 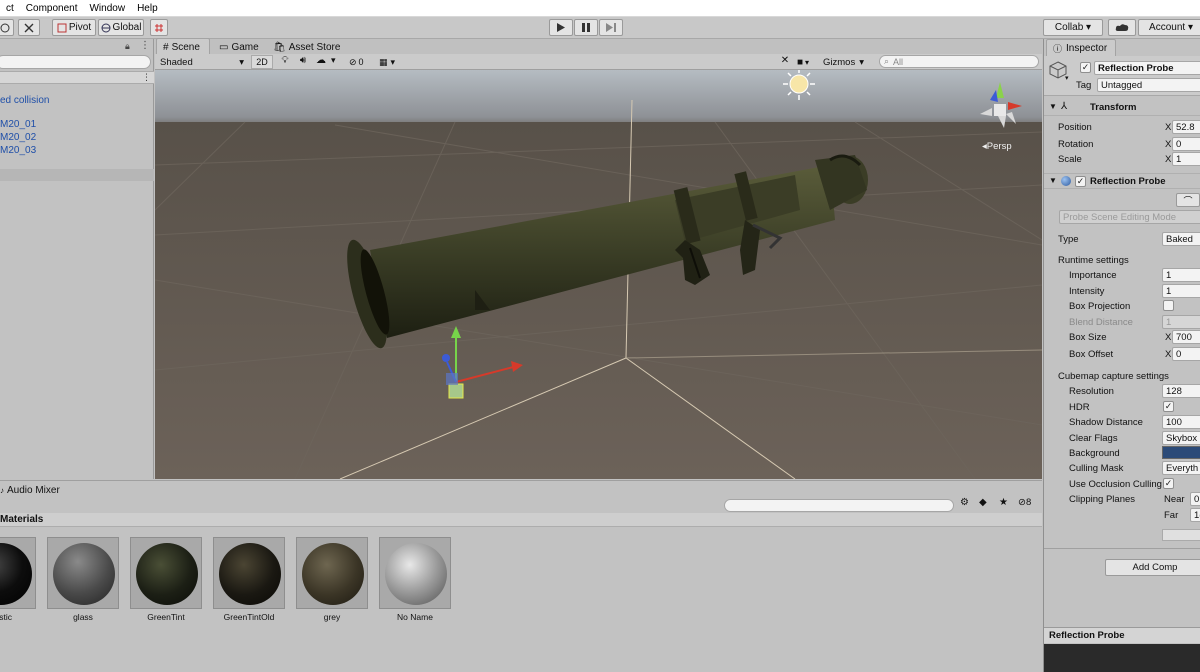 What do you see at coordinates (393, 62) in the screenshot?
I see `grid-toggle: ▦ ▾` at bounding box center [393, 62].